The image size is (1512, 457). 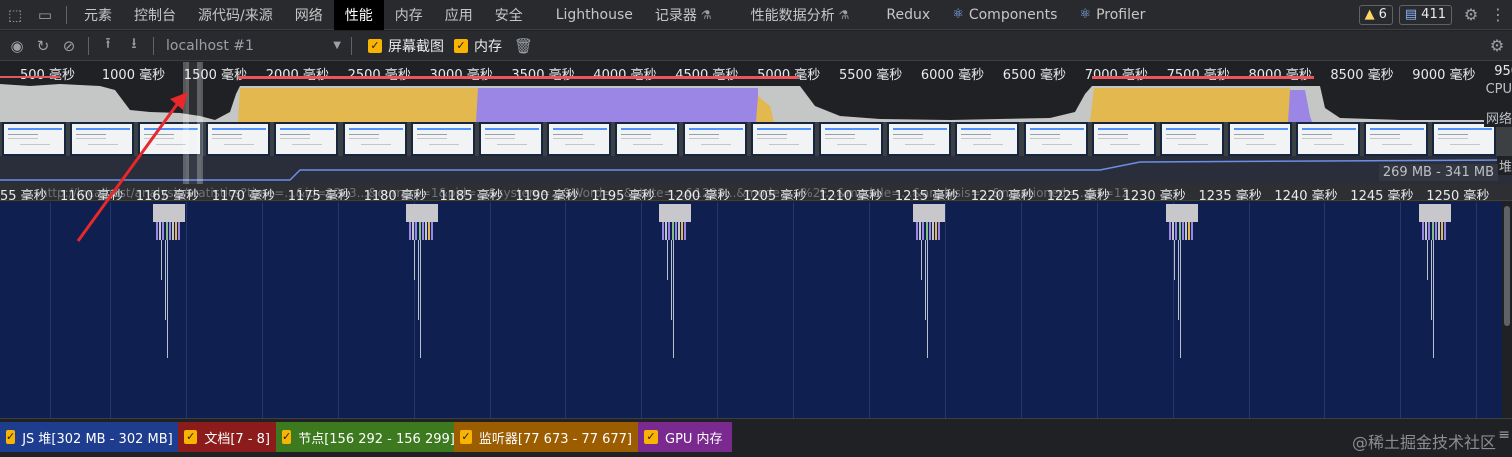 What do you see at coordinates (756, 170) in the screenshot?
I see `heap-usage-line` at bounding box center [756, 170].